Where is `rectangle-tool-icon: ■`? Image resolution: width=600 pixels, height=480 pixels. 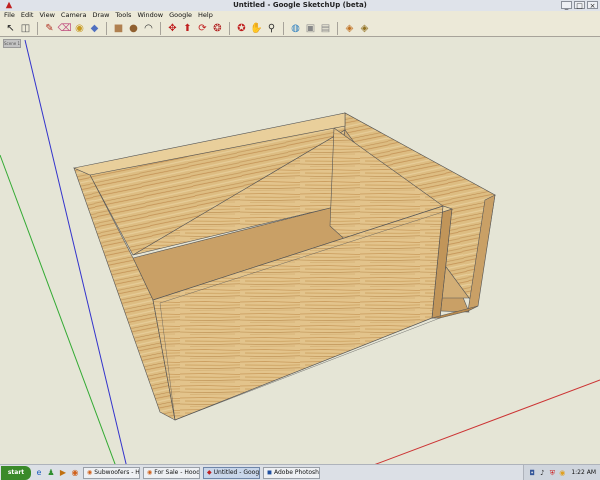 rectangle-tool-icon: ■ is located at coordinates (118, 28).